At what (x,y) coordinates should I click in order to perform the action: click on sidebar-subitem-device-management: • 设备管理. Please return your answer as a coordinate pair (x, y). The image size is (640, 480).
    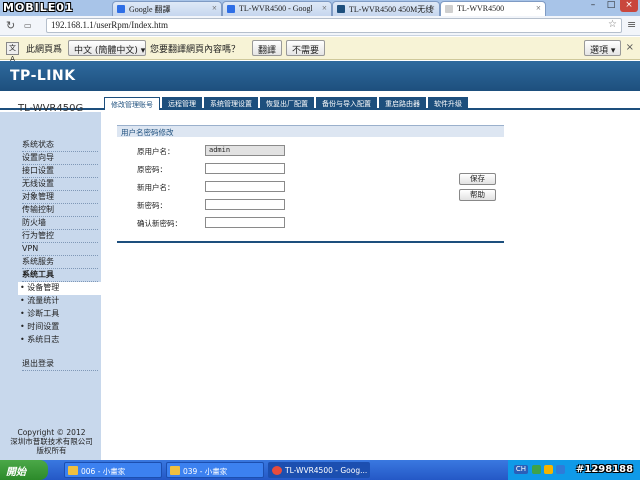
    Looking at the image, I should click on (59, 288).